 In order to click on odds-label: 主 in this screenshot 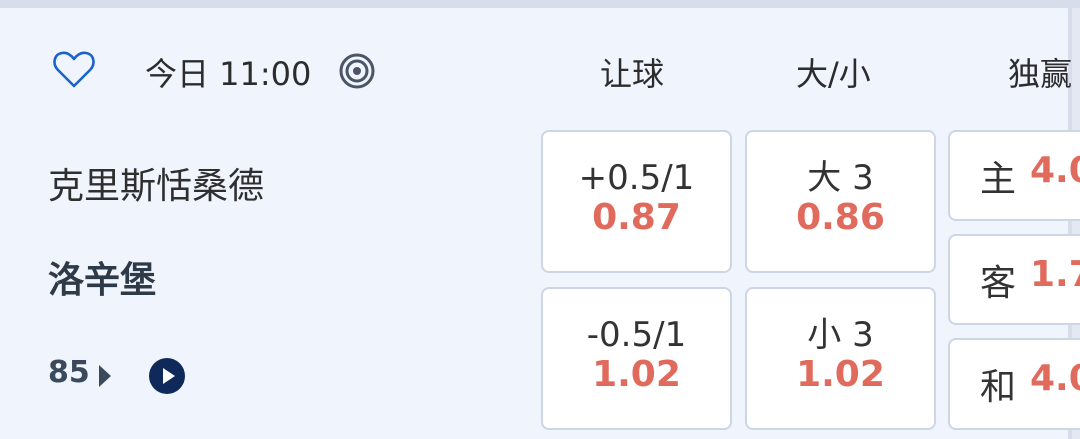, I will do `click(998, 179)`.